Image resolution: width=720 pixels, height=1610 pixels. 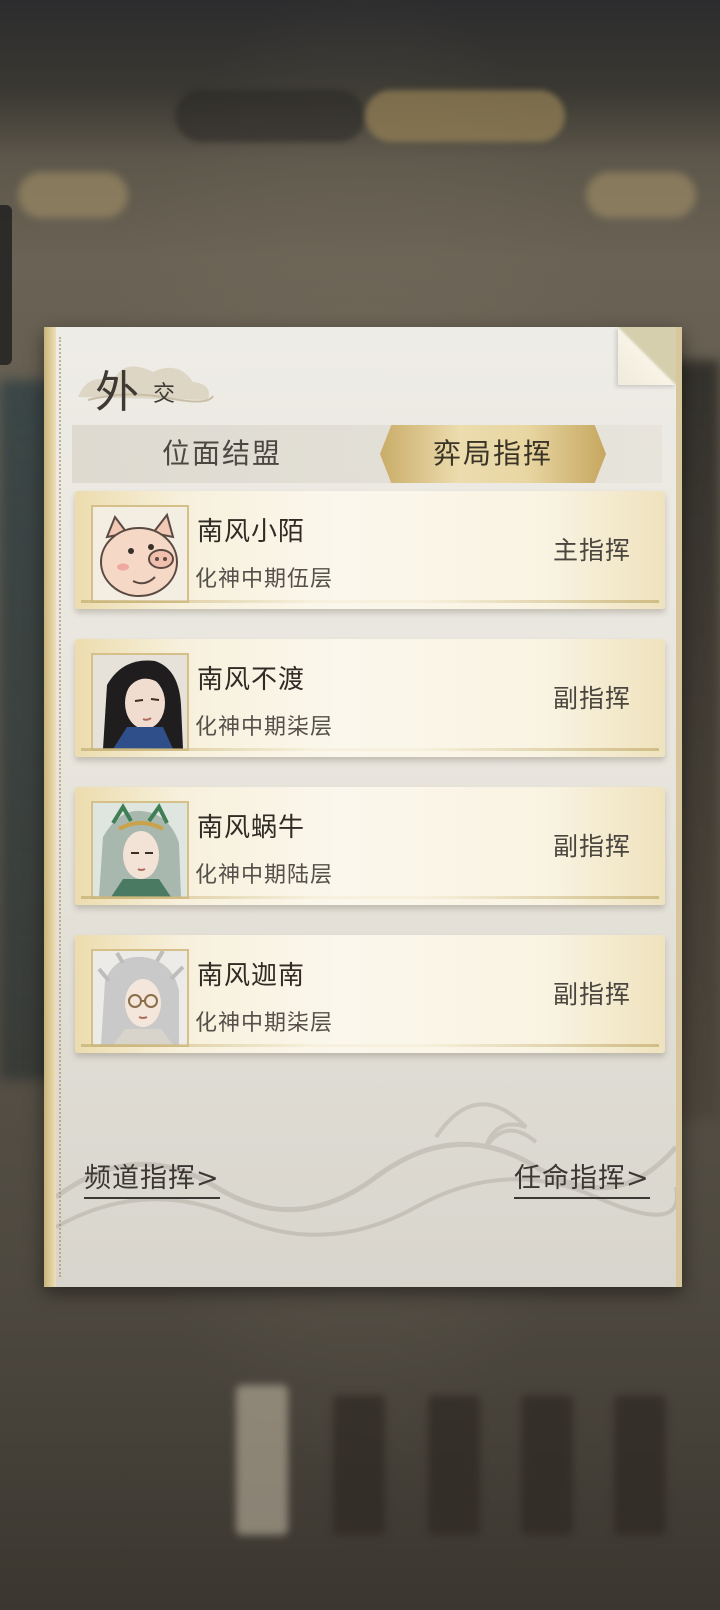 I want to click on panel-spine, so click(x=50, y=807).